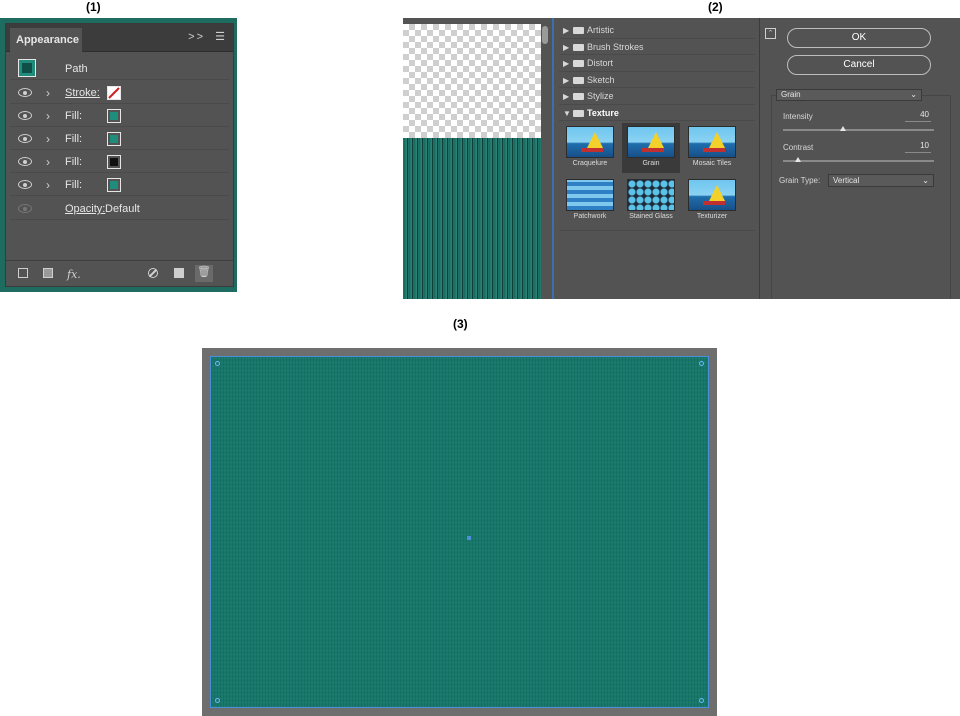 The image size is (960, 716). What do you see at coordinates (657, 113) in the screenshot?
I see `folder-texture: ▼ Texture` at bounding box center [657, 113].